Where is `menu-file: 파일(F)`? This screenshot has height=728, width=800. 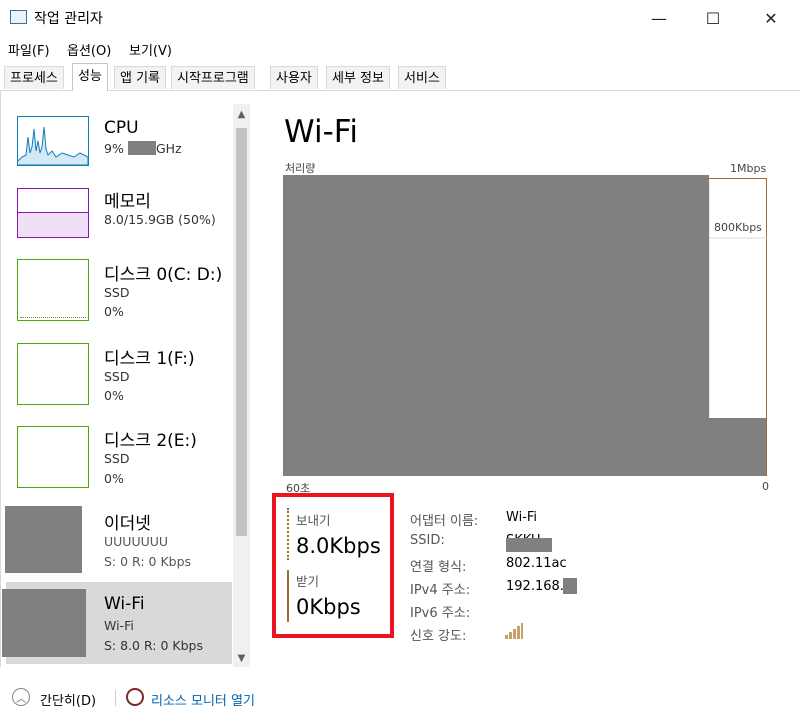
menu-file: 파일(F) is located at coordinates (29, 49).